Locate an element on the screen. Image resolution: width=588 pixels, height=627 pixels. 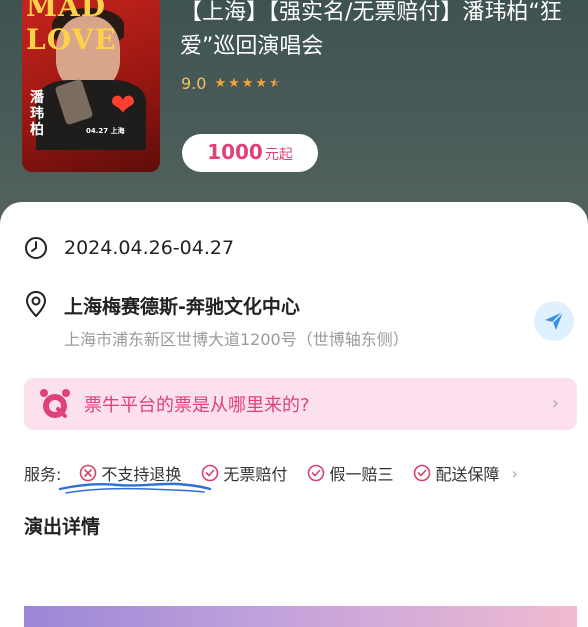
date-row: 2024.04.26-04.27 is located at coordinates (129, 248).